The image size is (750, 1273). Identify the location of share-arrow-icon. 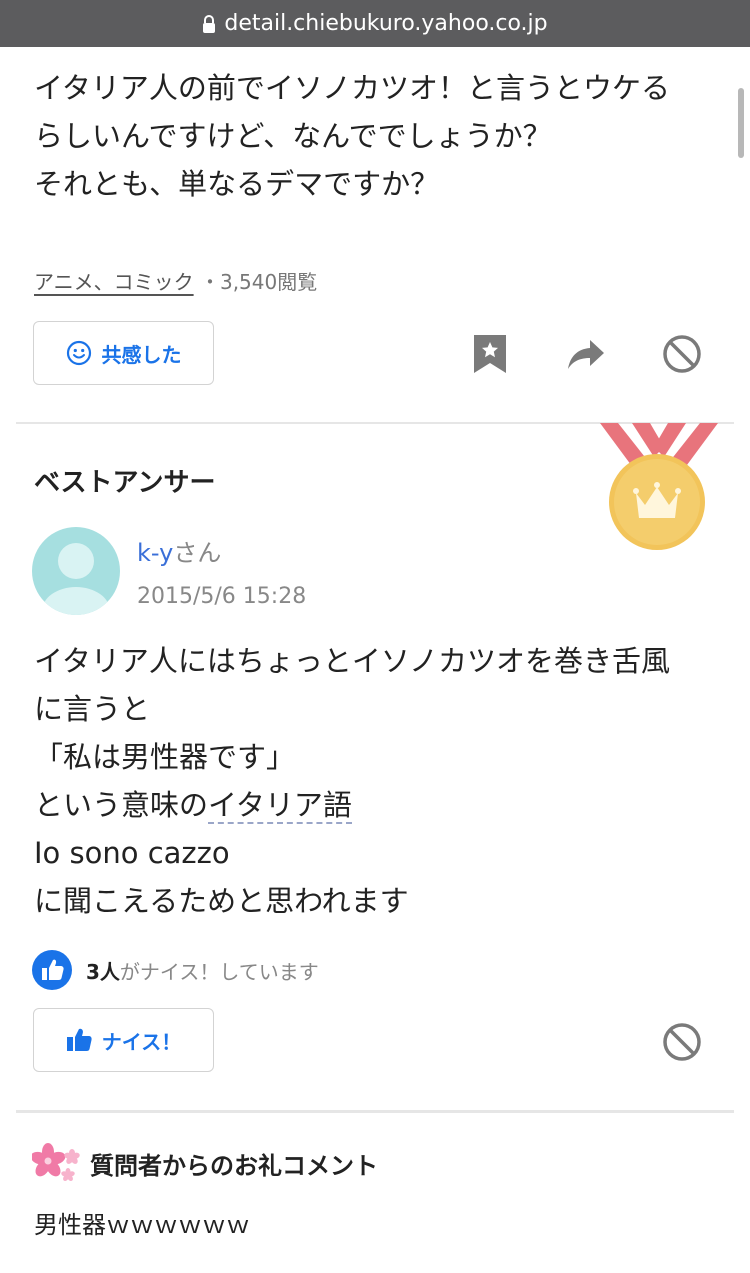
(586, 354).